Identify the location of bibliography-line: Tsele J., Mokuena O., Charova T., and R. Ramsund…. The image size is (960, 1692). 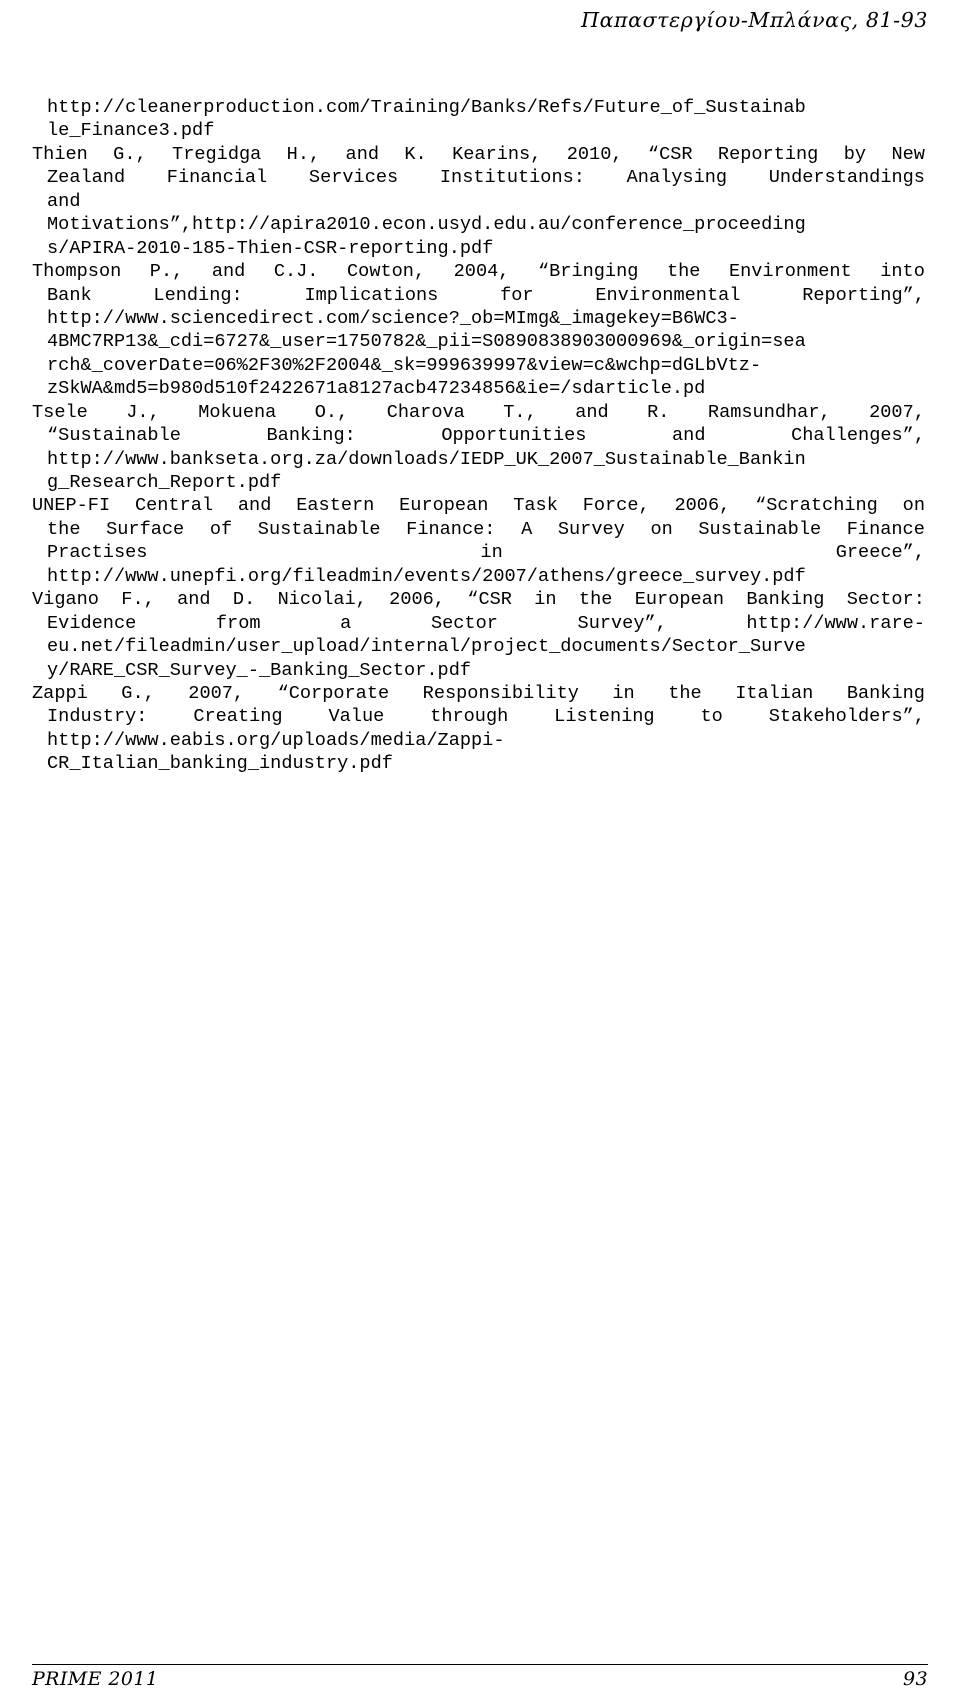
(478, 412).